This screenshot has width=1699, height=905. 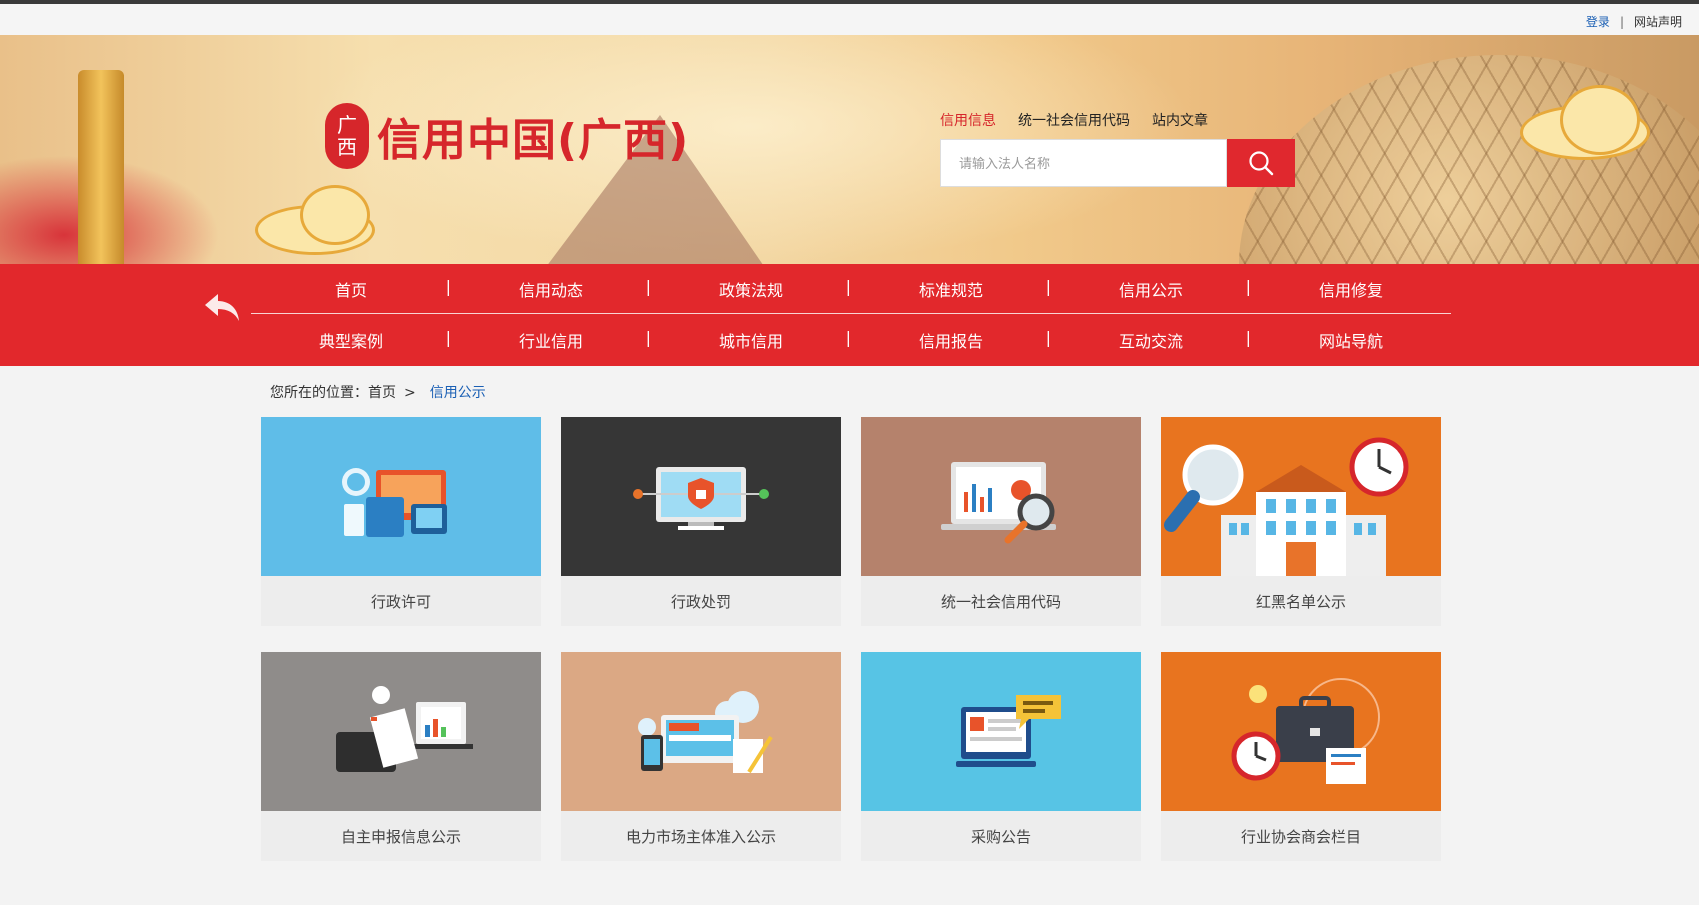 What do you see at coordinates (1000, 601) in the screenshot?
I see `card-label: 统一社会信用代码` at bounding box center [1000, 601].